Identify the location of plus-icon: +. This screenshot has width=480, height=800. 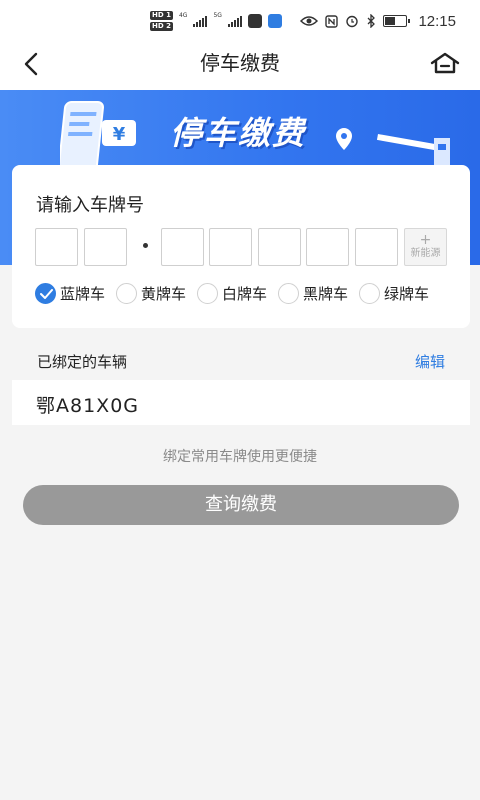
(425, 240).